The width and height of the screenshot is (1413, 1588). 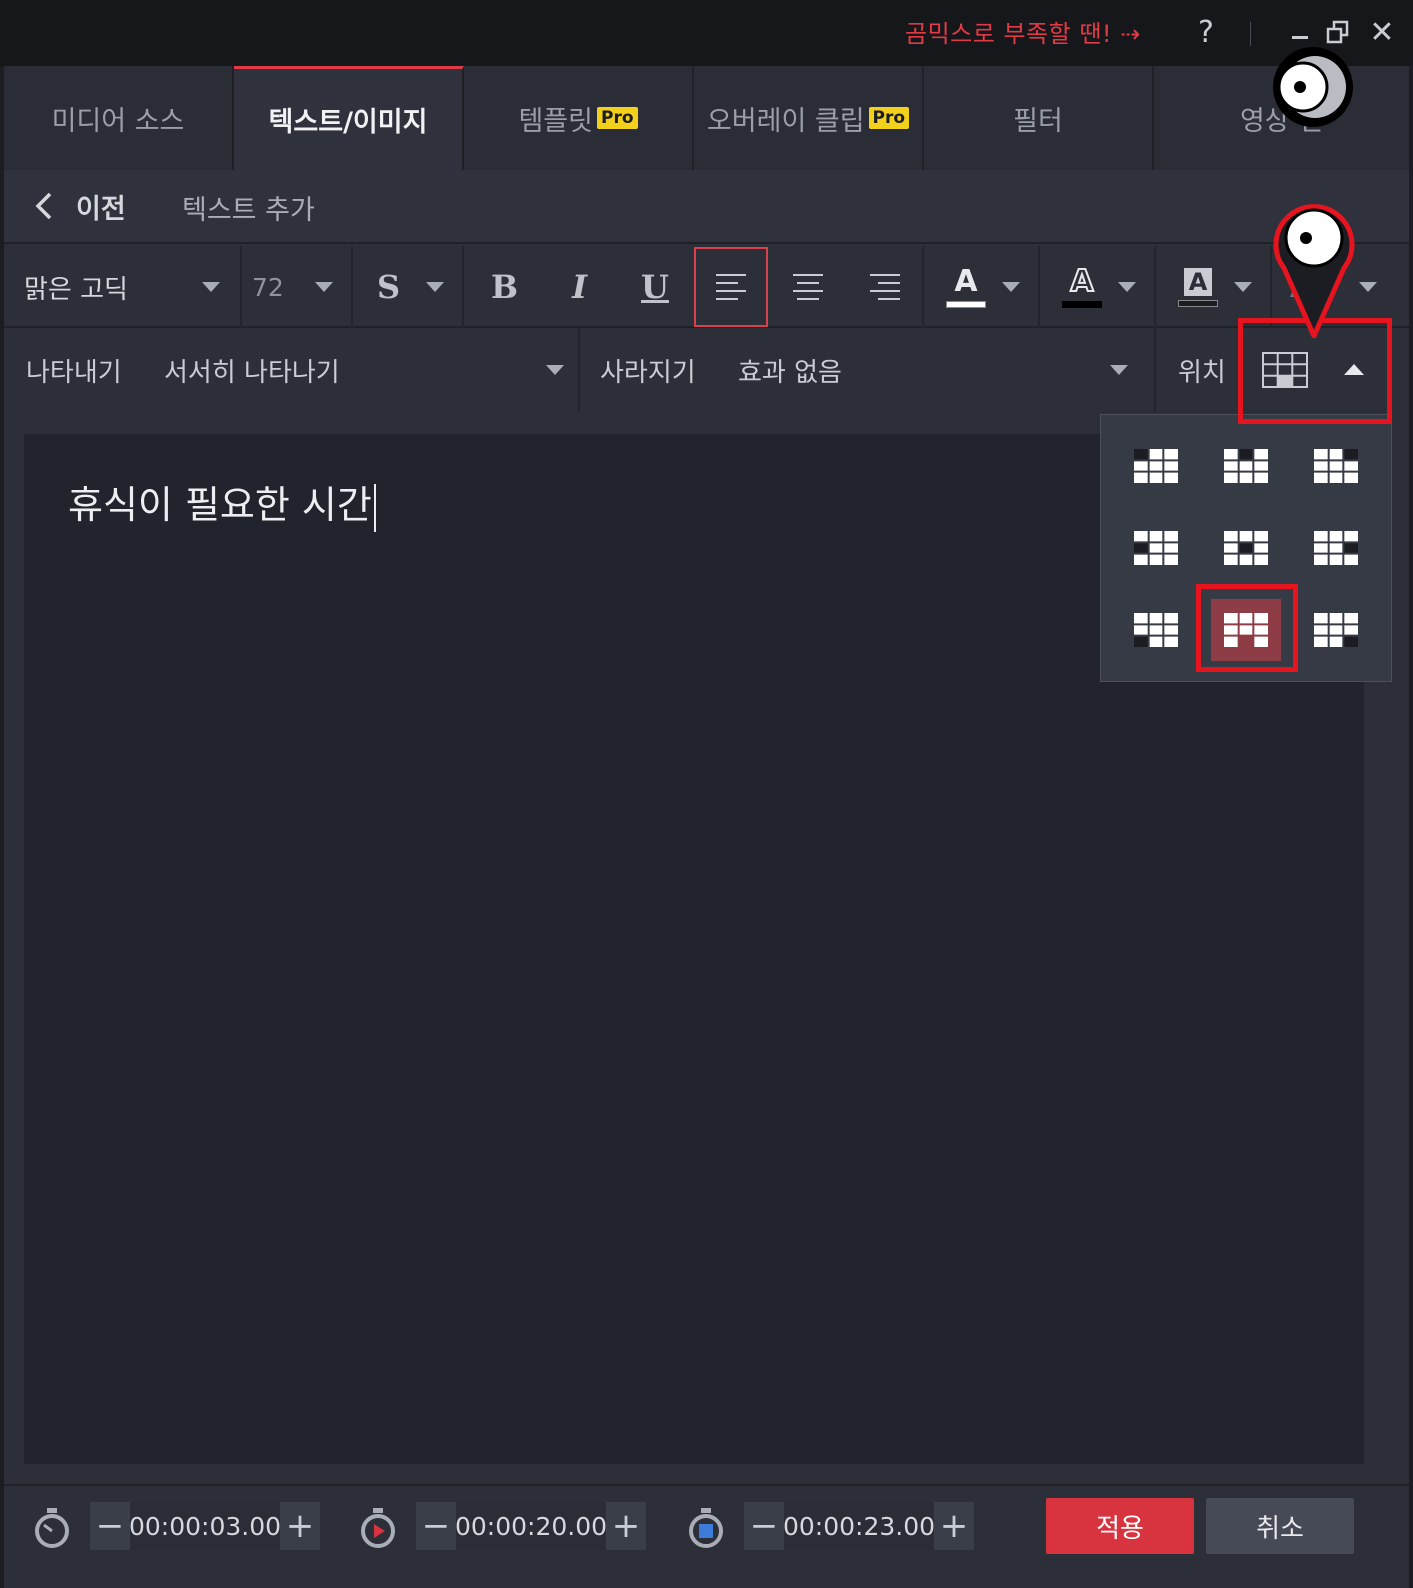 I want to click on page-title: 텍스트 추가, so click(x=248, y=210).